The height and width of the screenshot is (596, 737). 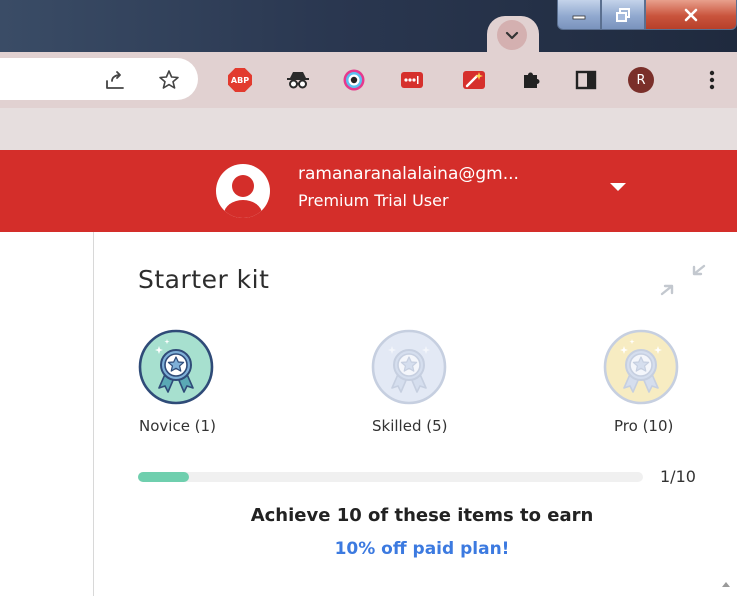 What do you see at coordinates (644, 426) in the screenshot?
I see `badge-label-pro: Pro (10)` at bounding box center [644, 426].